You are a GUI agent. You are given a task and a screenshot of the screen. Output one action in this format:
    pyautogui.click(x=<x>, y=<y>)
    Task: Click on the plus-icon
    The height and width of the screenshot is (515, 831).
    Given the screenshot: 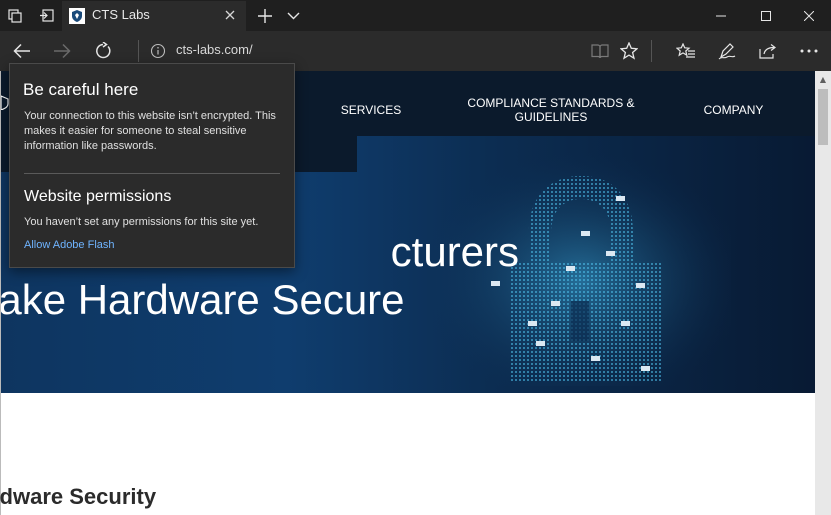 What is the action you would take?
    pyautogui.click(x=265, y=15)
    